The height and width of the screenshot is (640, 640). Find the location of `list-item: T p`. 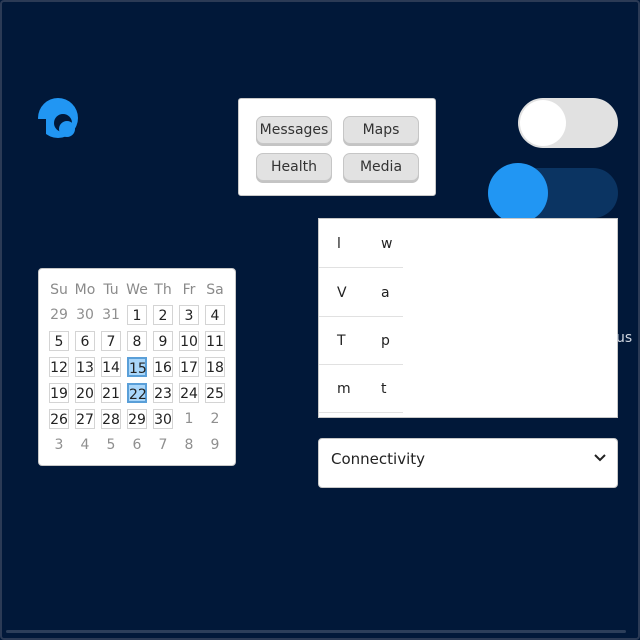

list-item: T p is located at coordinates (361, 340).